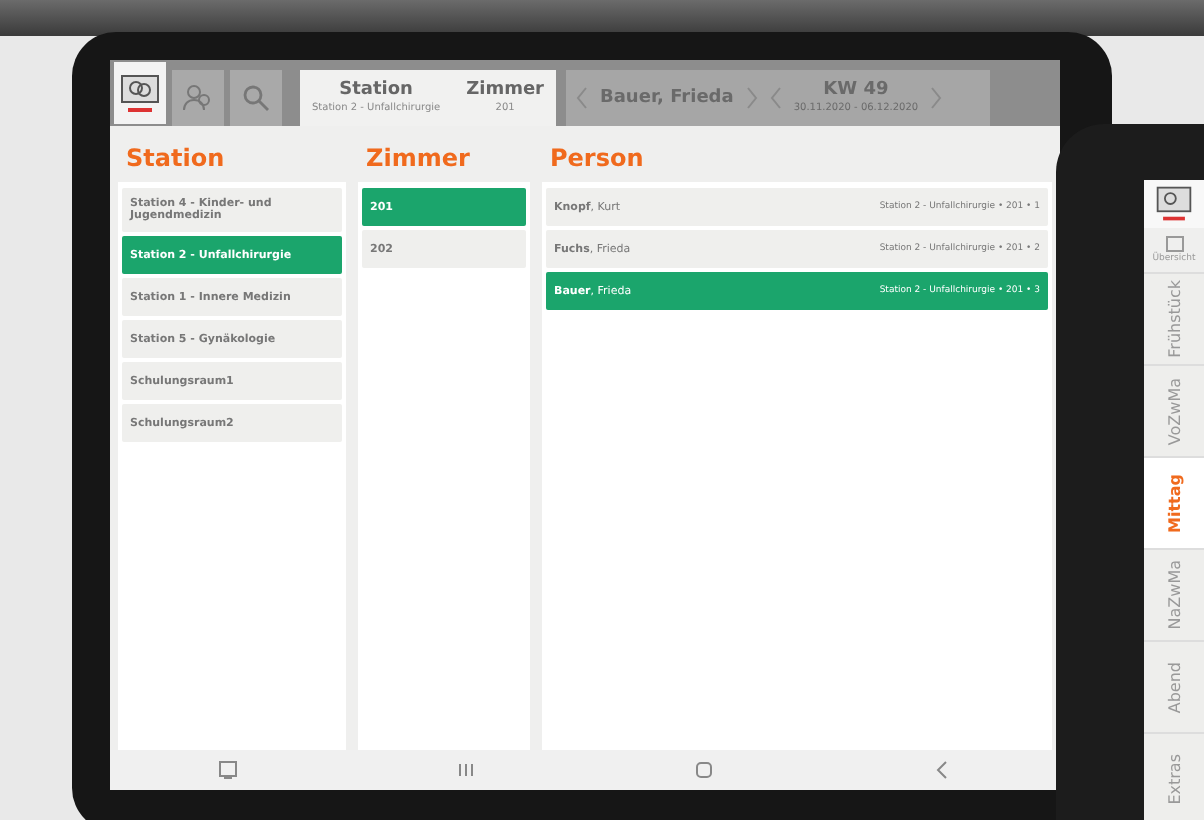 This screenshot has height=820, width=1204. Describe the element at coordinates (941, 770) in the screenshot. I see `back-icon` at that location.